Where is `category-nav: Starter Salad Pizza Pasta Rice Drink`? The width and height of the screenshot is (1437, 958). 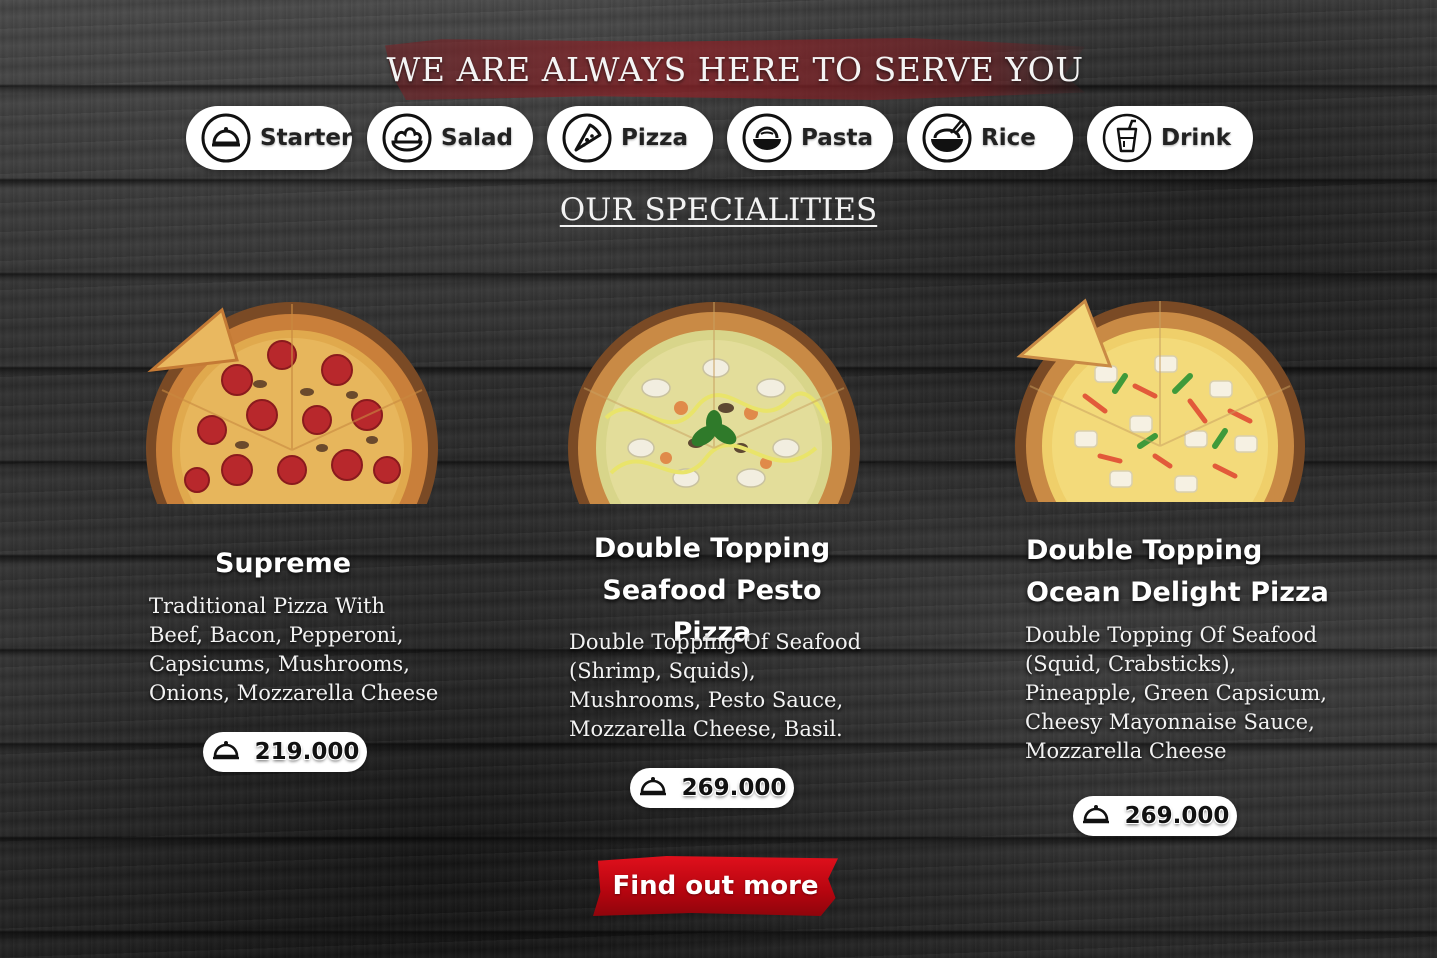 category-nav: Starter Salad Pizza Pasta Rice Drink is located at coordinates (721, 139).